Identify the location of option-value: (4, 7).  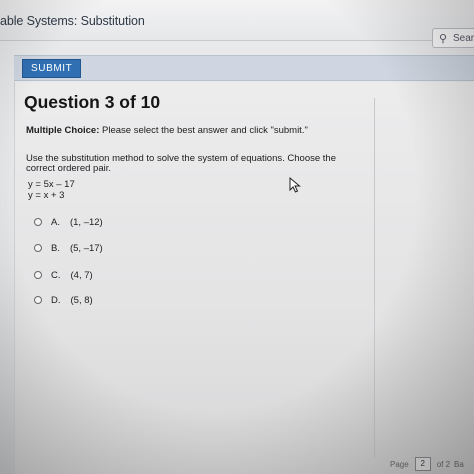
(81, 275).